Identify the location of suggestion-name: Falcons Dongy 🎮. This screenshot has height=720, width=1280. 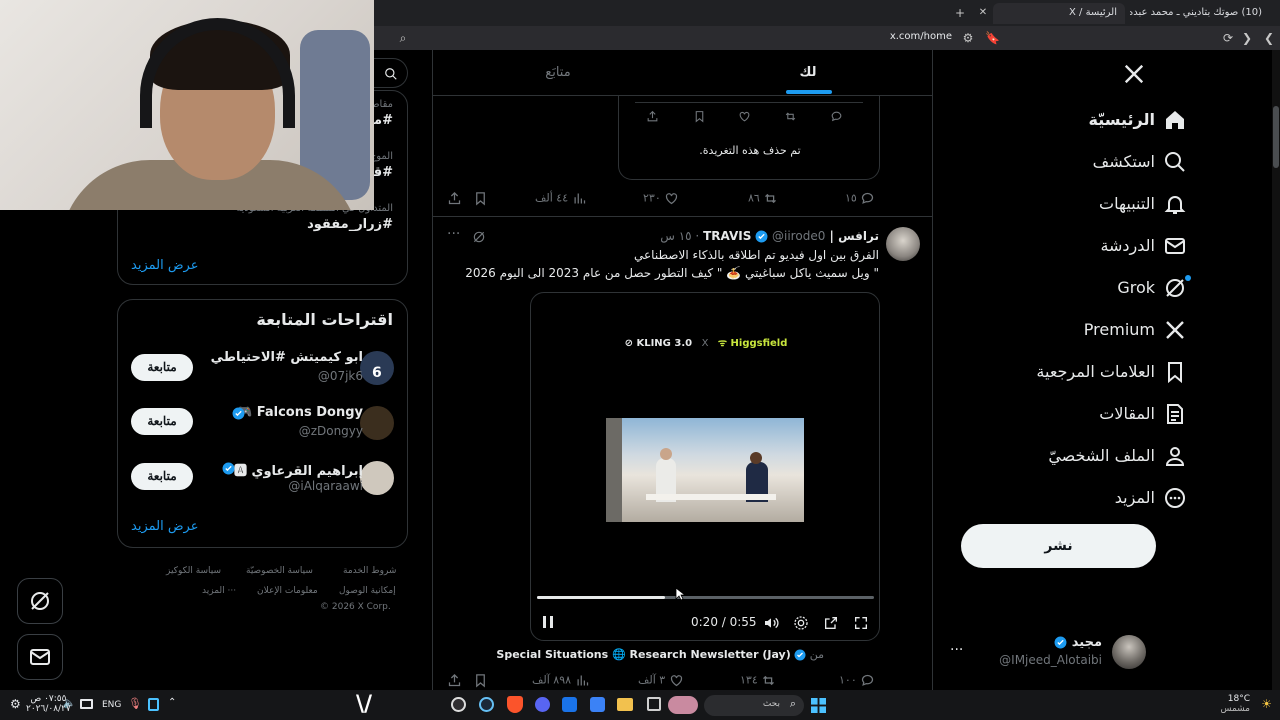
(299, 412).